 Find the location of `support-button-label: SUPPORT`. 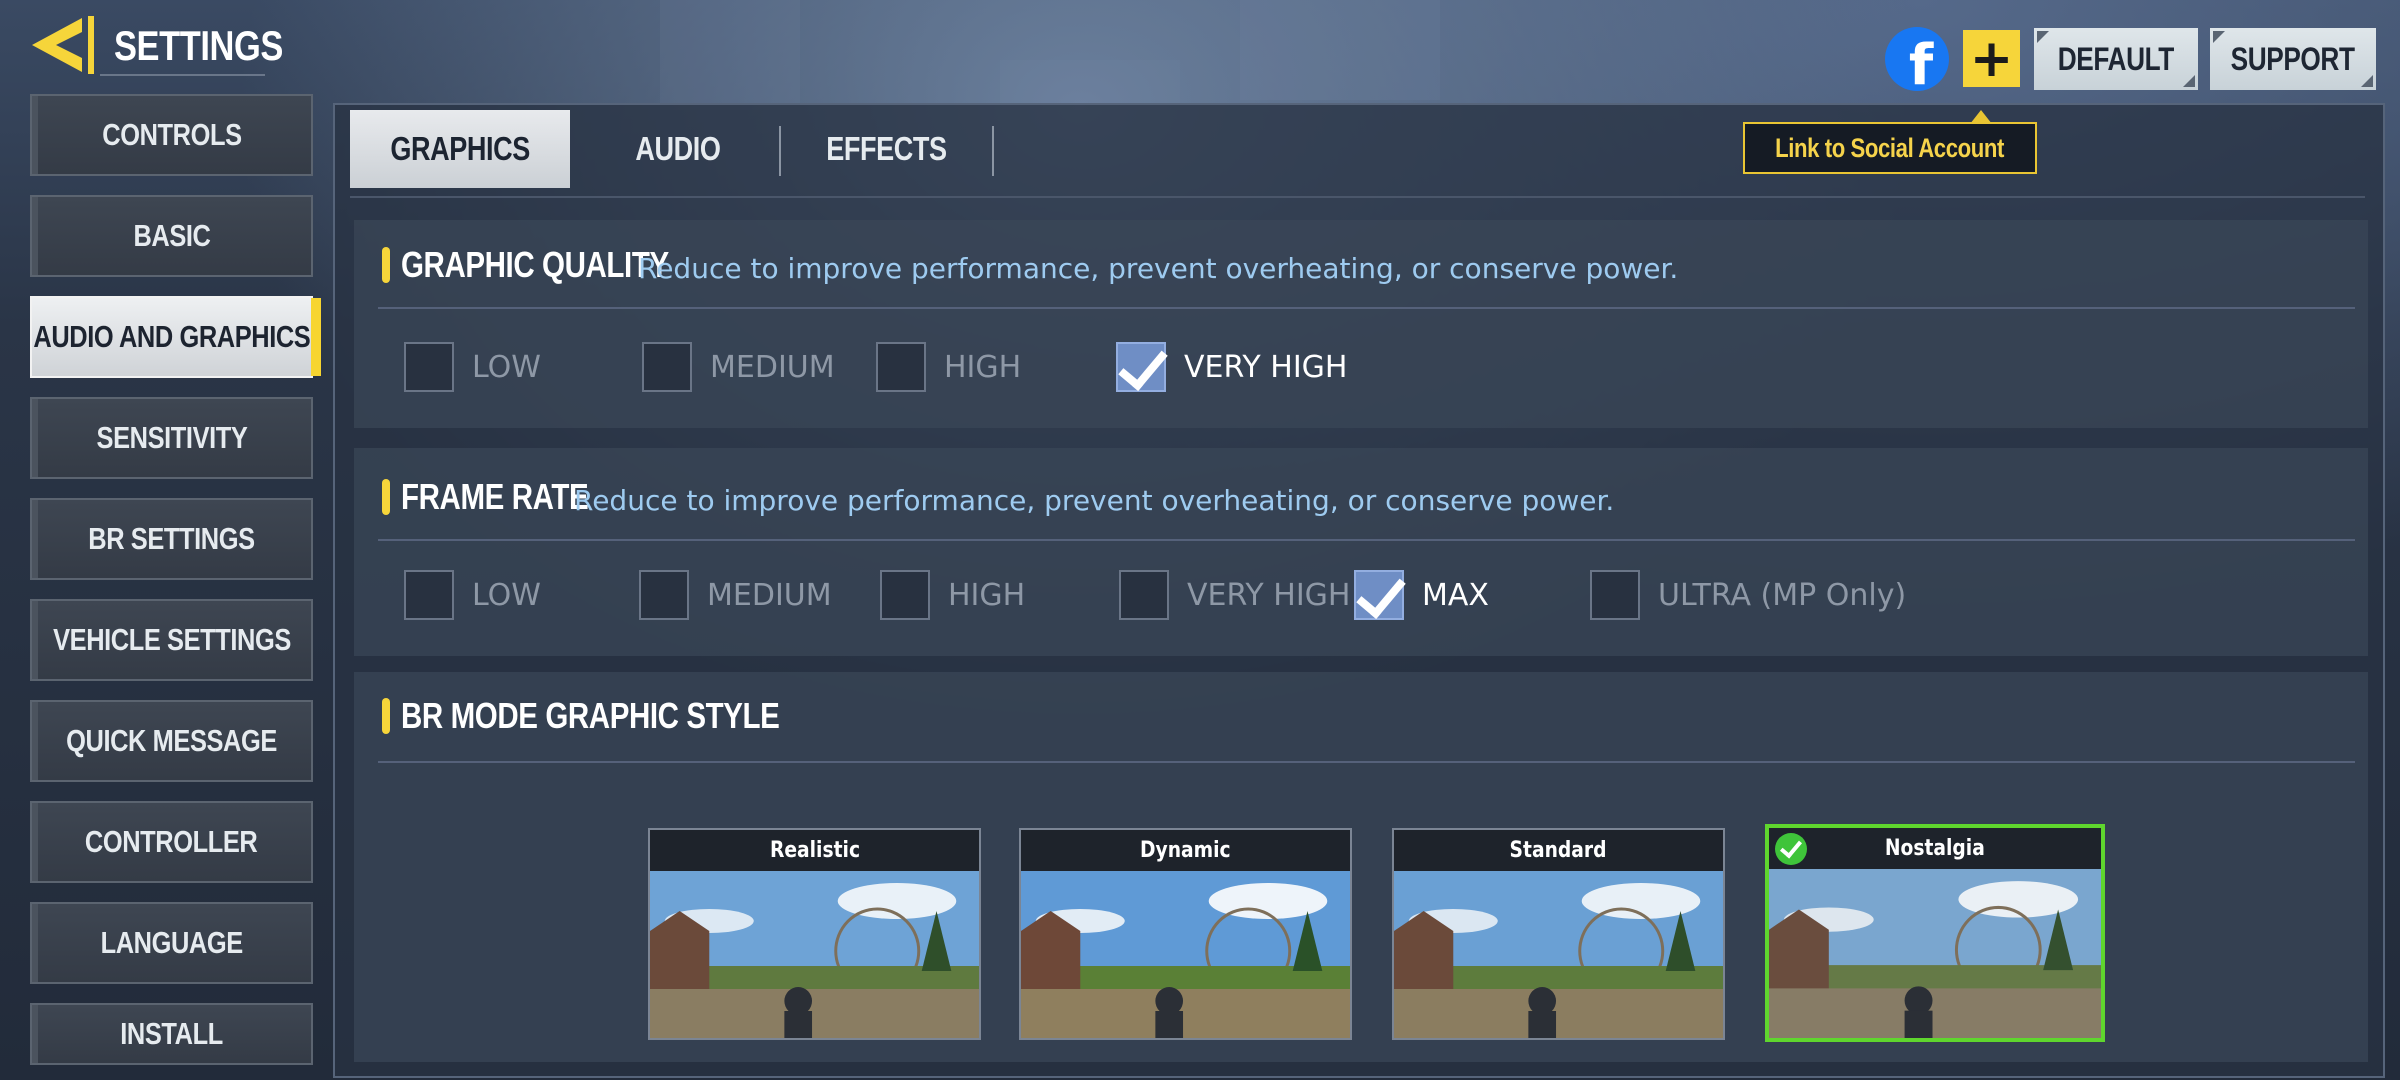

support-button-label: SUPPORT is located at coordinates (2293, 58).